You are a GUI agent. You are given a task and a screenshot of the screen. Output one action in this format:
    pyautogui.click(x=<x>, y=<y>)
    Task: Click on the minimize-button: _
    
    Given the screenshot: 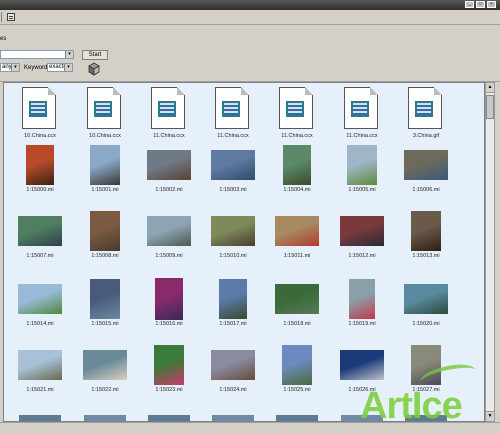 What is the action you would take?
    pyautogui.click(x=469, y=4)
    